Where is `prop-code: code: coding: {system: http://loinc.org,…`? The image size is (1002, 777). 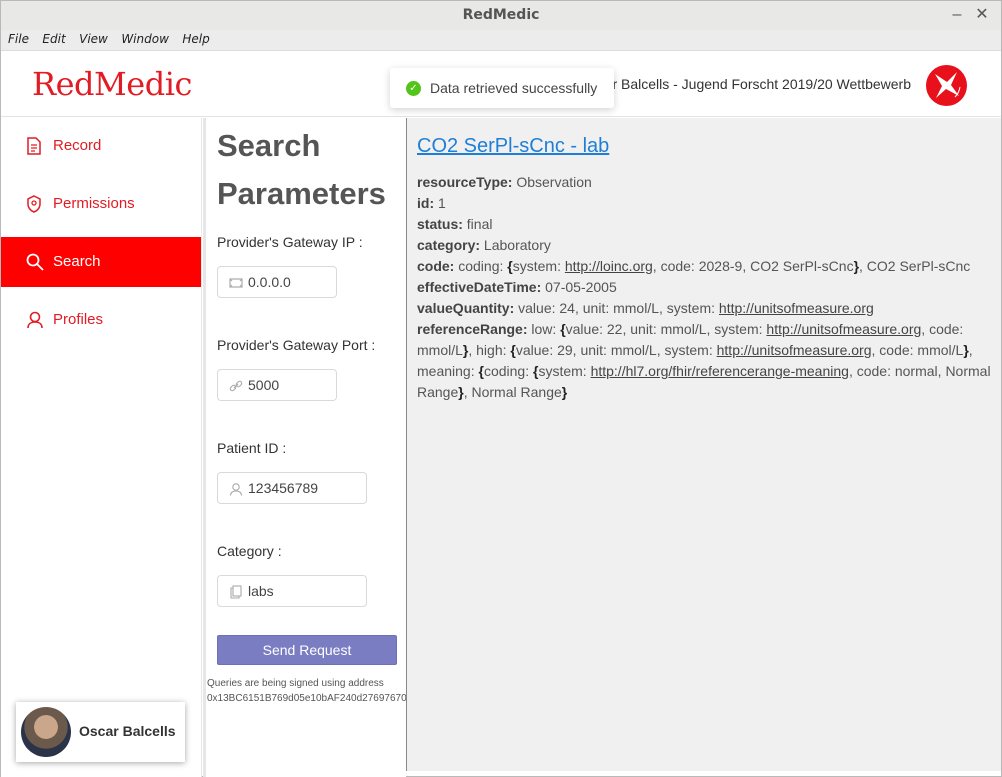
prop-code: code: coding: {system: http://loinc.org,… is located at coordinates (694, 266).